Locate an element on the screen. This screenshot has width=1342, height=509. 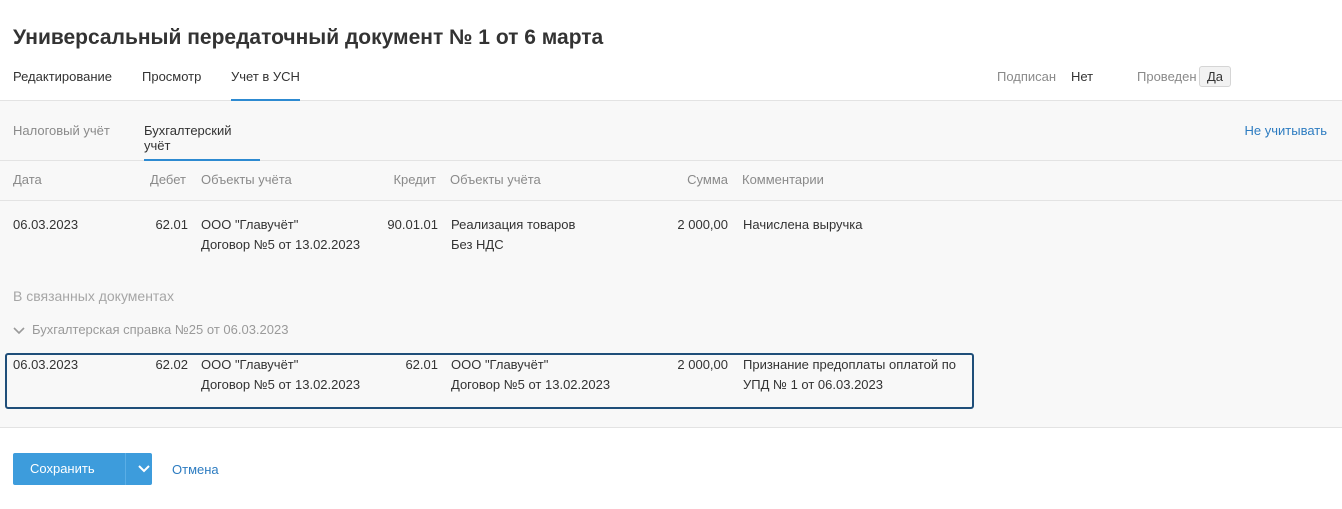
col-debit-objects: Объекты учёта is located at coordinates (246, 179).